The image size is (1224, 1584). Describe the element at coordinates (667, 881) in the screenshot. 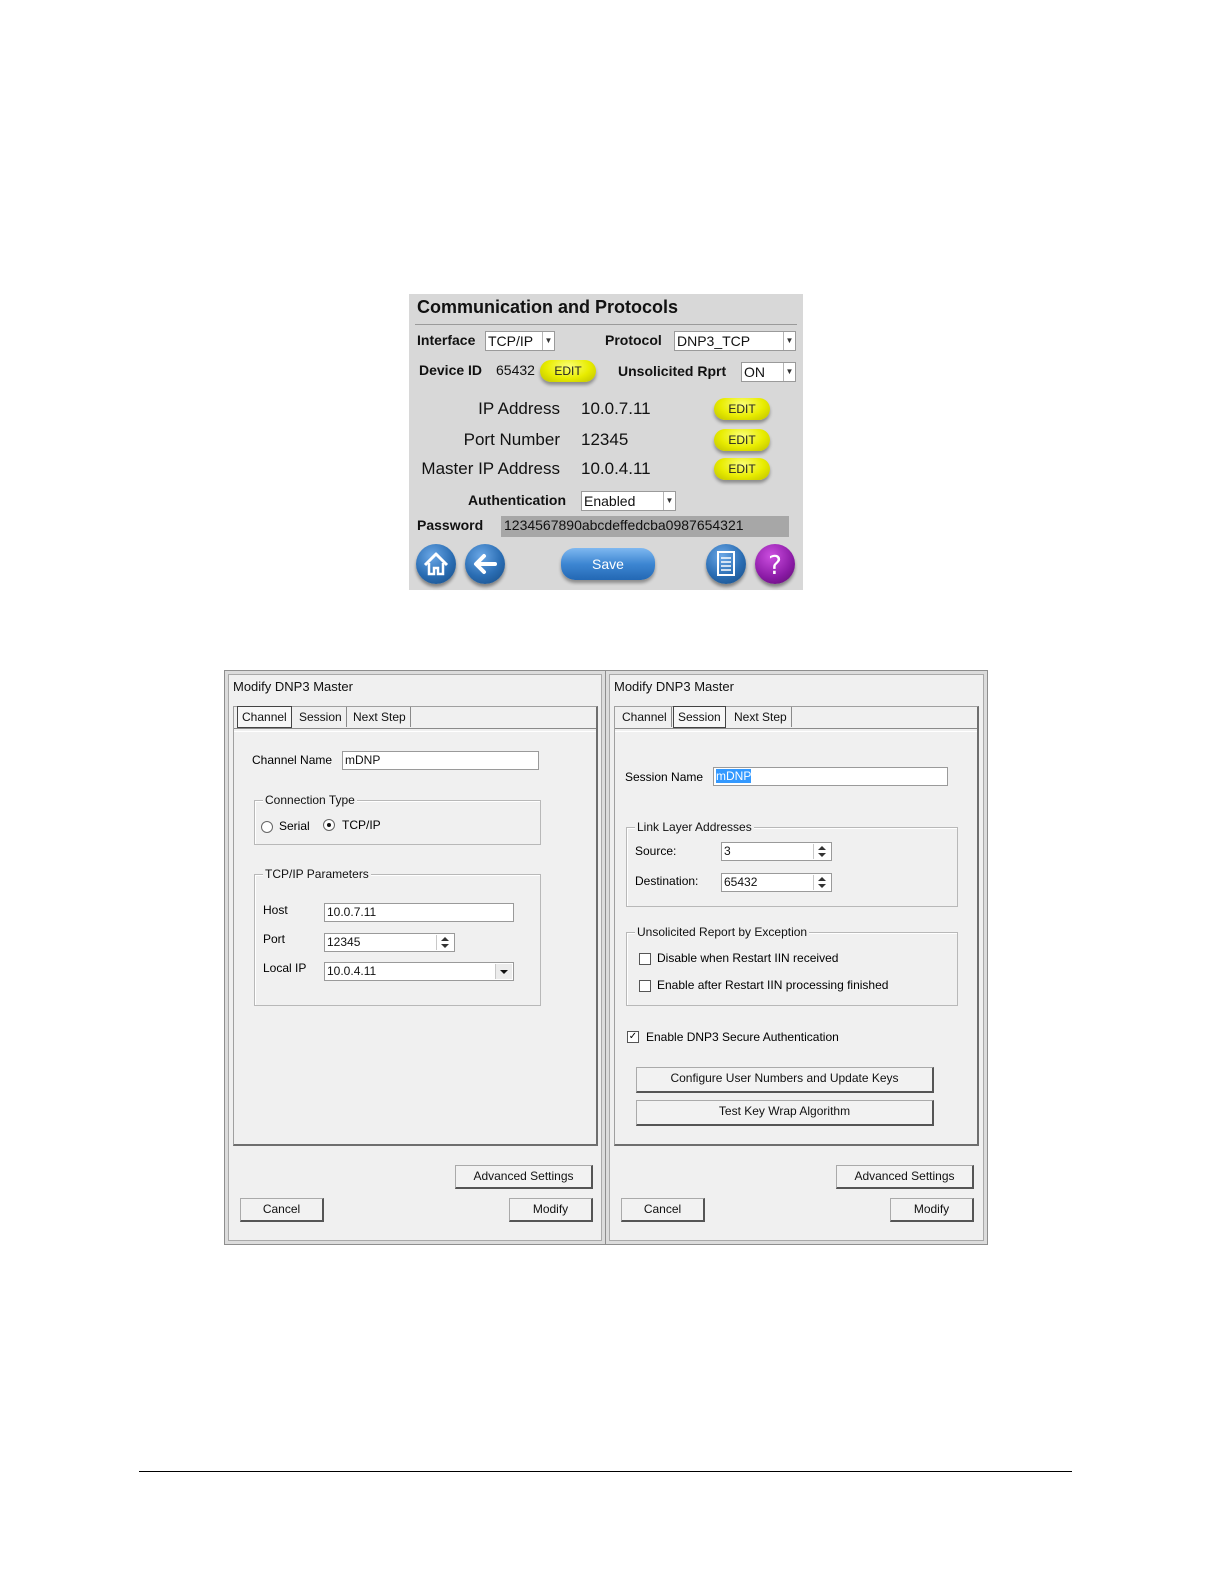

I see `destination-label: Destination:` at that location.